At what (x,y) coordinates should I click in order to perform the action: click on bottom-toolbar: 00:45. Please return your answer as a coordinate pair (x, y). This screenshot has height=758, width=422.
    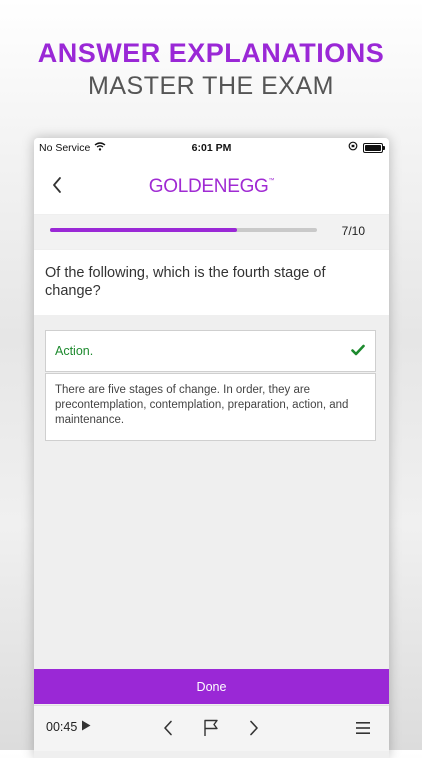
    Looking at the image, I should click on (211, 728).